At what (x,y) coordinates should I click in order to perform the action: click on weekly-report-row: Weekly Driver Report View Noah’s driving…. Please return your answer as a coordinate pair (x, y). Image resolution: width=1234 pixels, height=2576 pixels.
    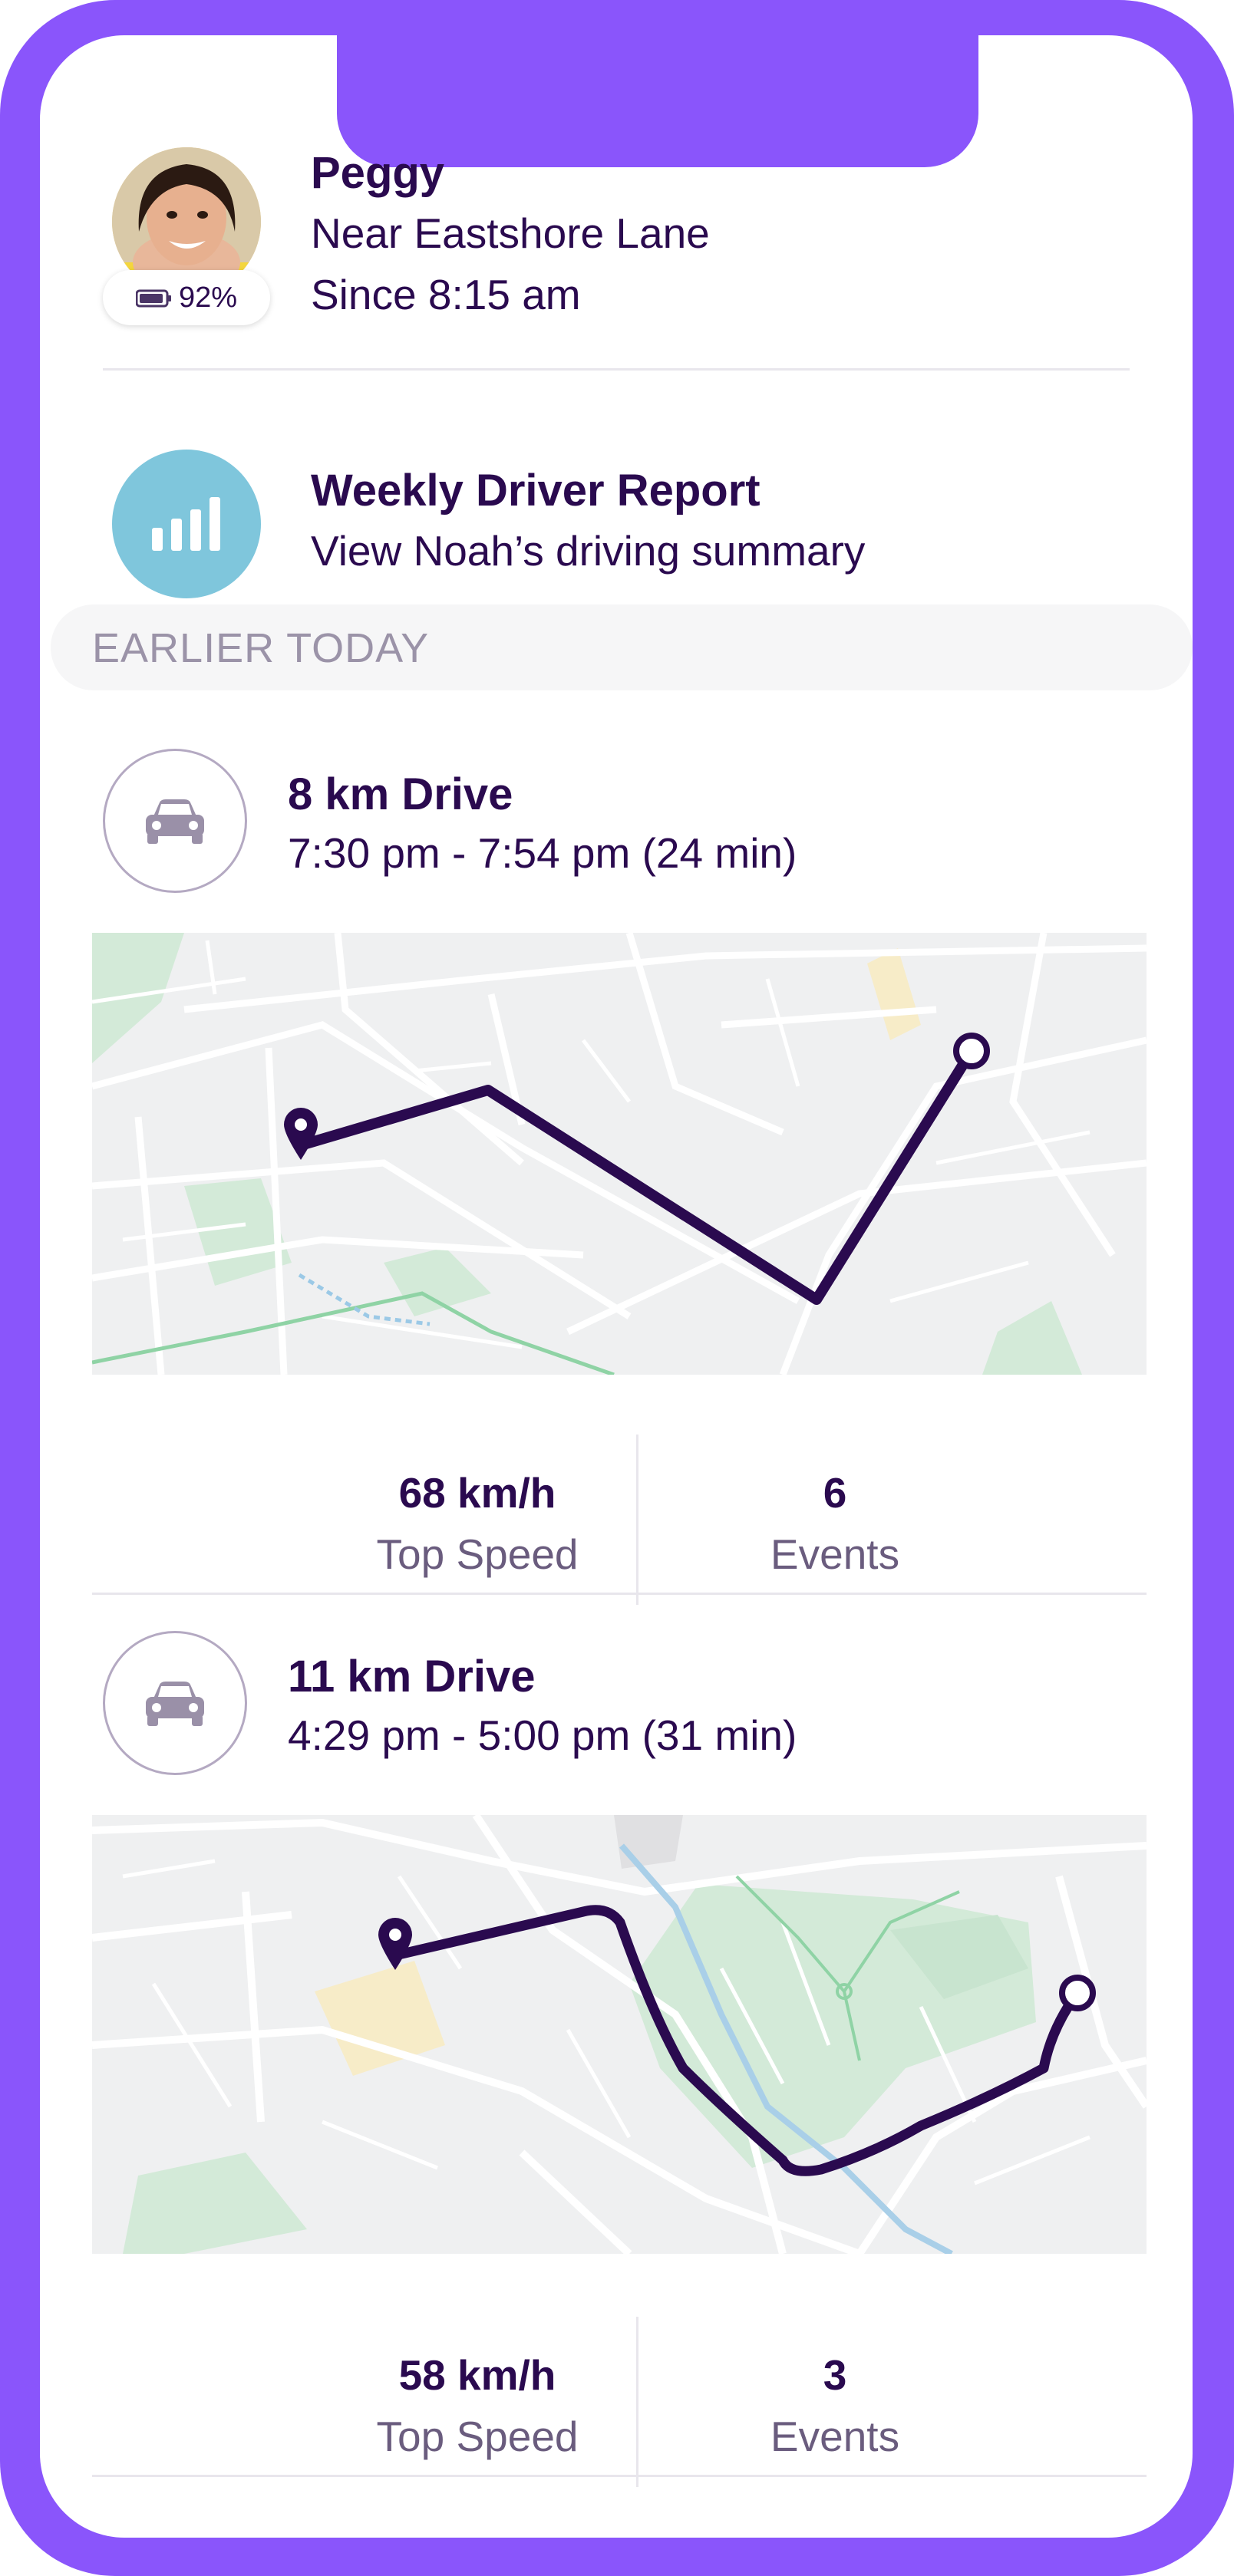
    Looking at the image, I should click on (616, 503).